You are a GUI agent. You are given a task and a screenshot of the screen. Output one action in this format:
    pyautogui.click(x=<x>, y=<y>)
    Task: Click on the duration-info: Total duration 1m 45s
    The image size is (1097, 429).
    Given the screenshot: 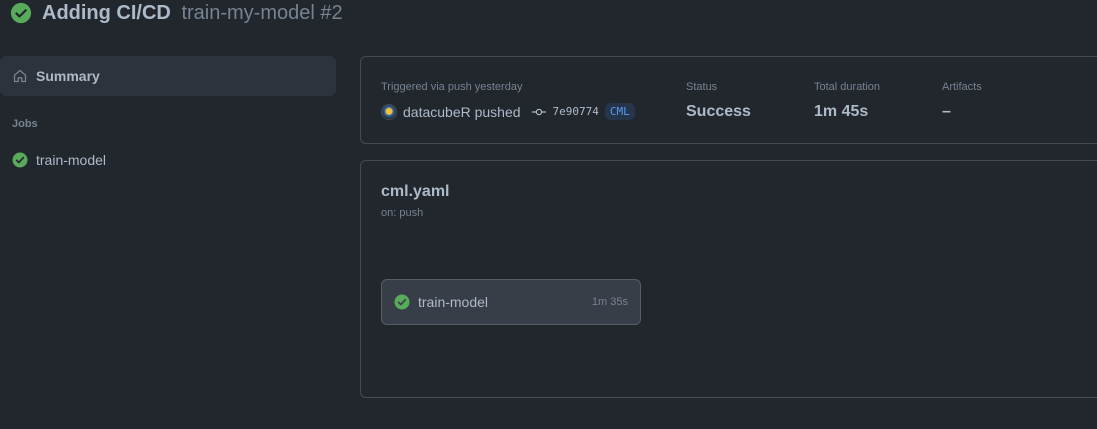 What is the action you would take?
    pyautogui.click(x=847, y=100)
    